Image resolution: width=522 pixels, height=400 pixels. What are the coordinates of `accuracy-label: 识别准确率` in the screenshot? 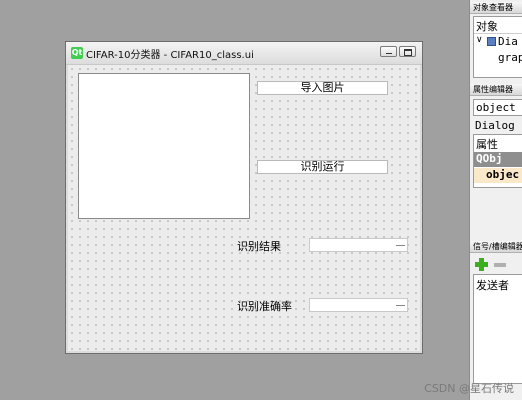 It's located at (264, 306).